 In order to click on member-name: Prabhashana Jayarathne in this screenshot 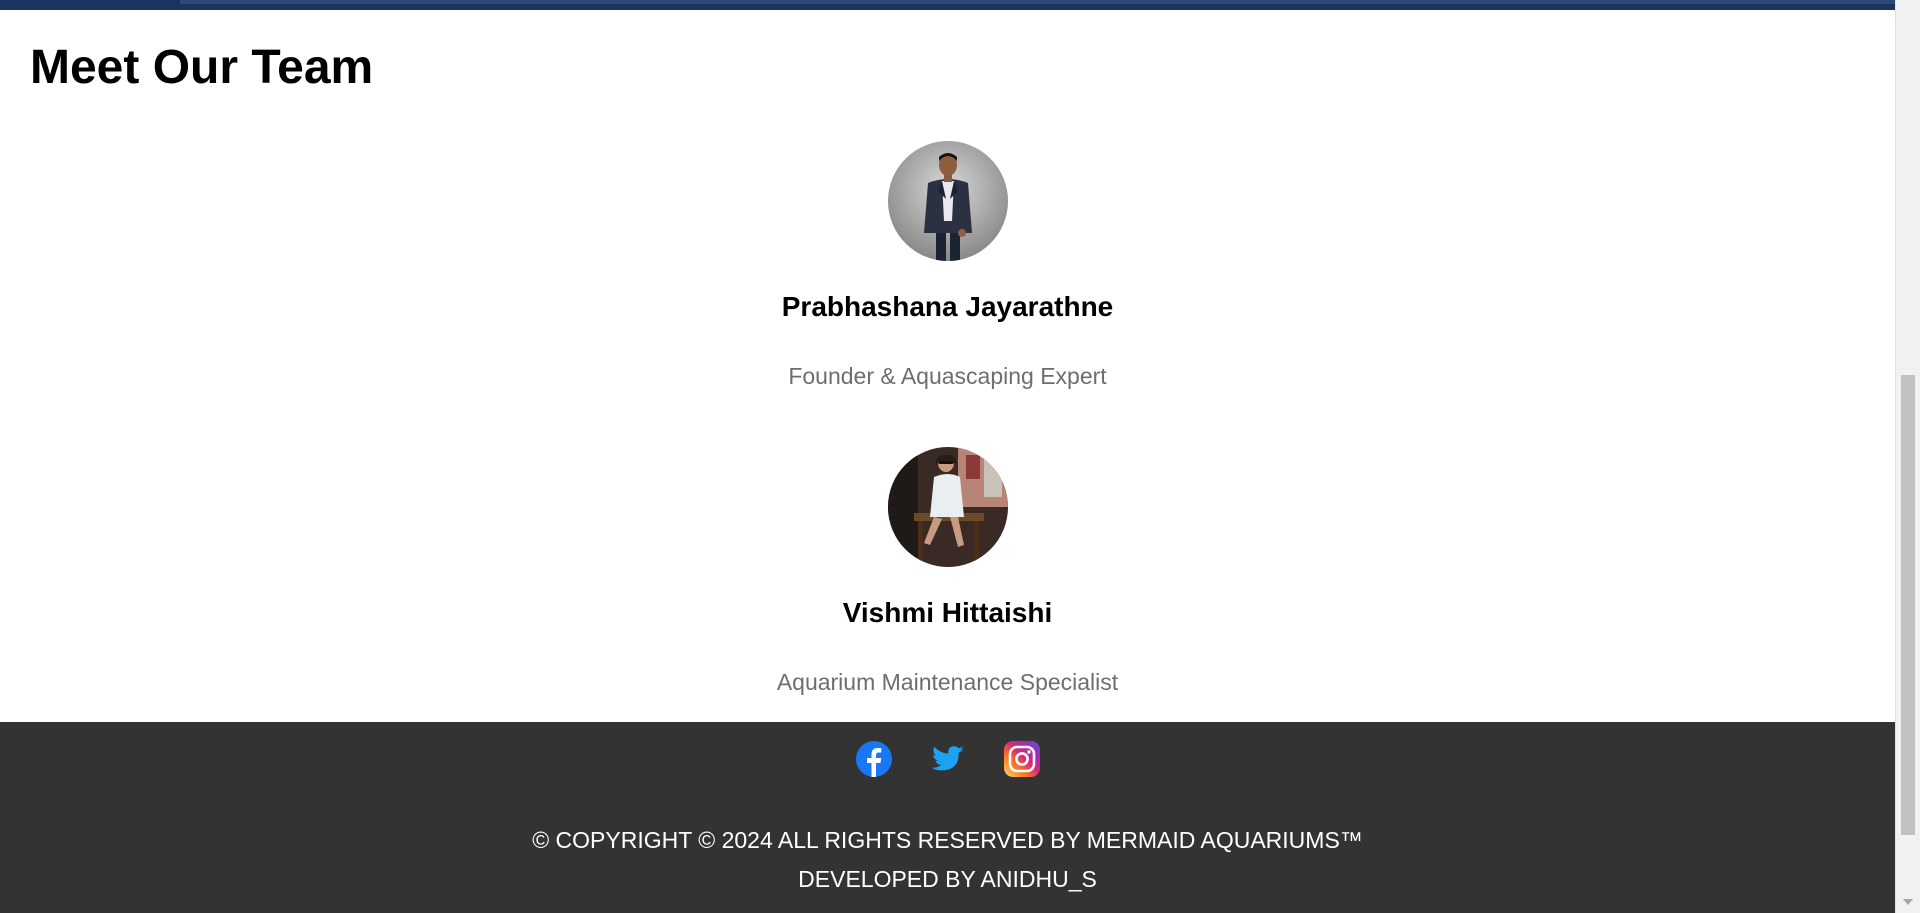, I will do `click(947, 306)`.